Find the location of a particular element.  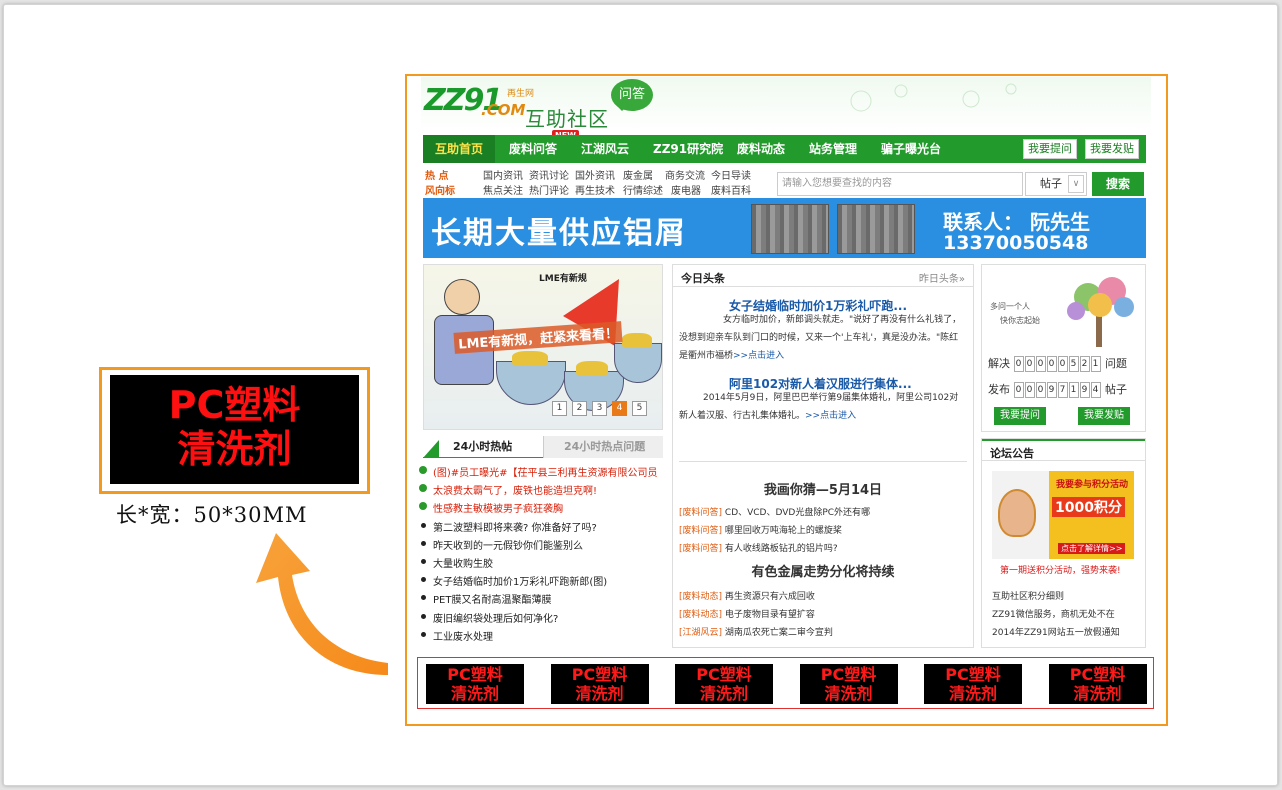

list-item: [废料动态] 再生资源只有六成回收 is located at coordinates (747, 595).